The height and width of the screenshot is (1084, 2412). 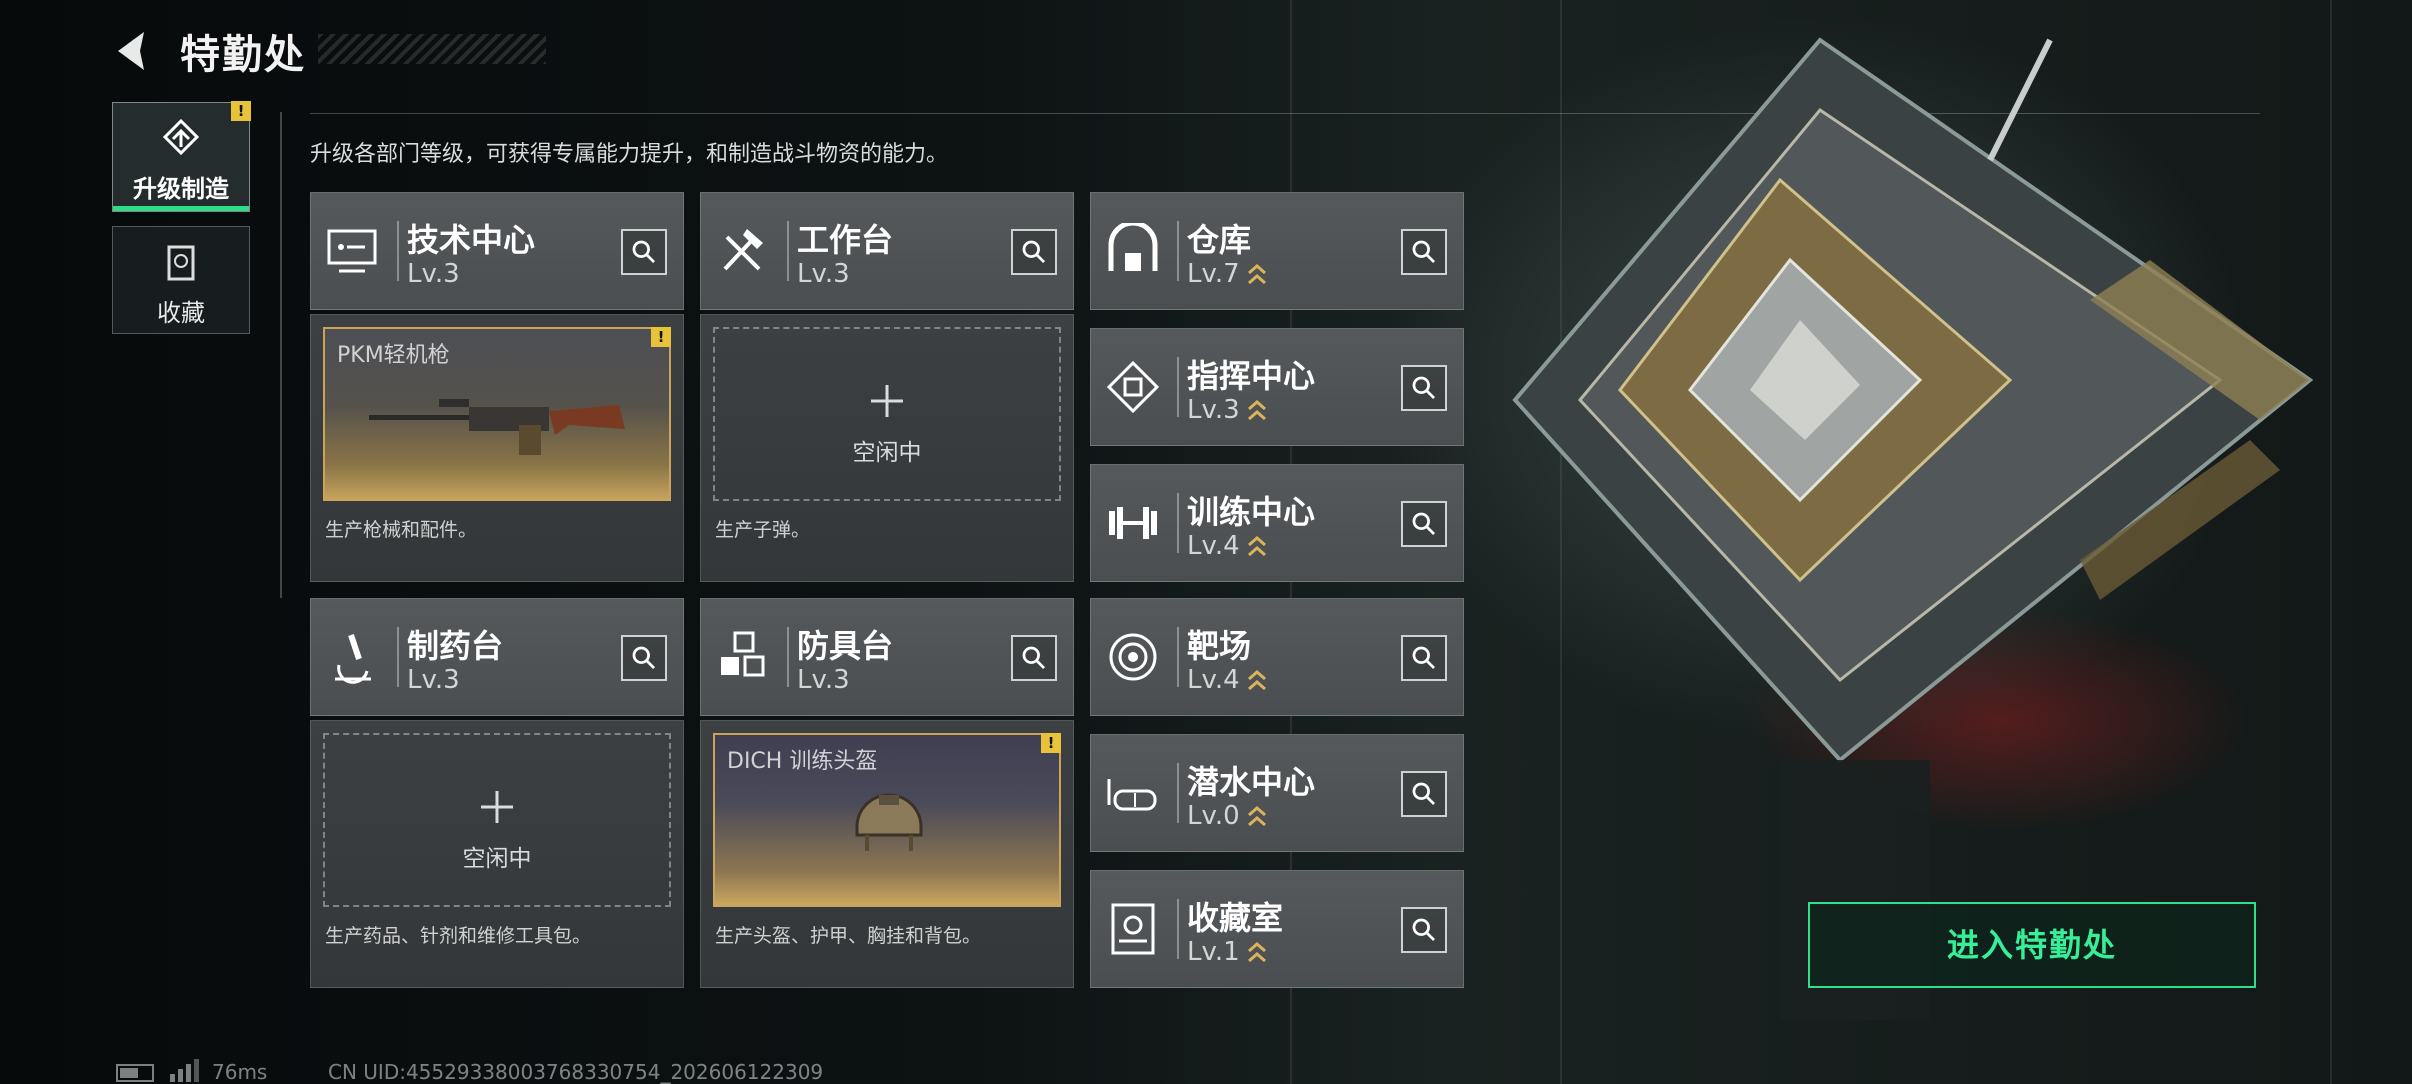 I want to click on battery-icon, so click(x=135, y=1073).